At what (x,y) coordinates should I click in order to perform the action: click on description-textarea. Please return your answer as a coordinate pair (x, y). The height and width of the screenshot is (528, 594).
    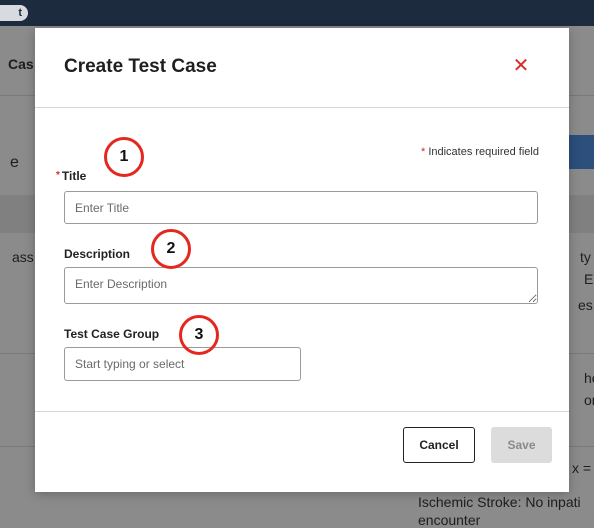
    Looking at the image, I should click on (301, 285).